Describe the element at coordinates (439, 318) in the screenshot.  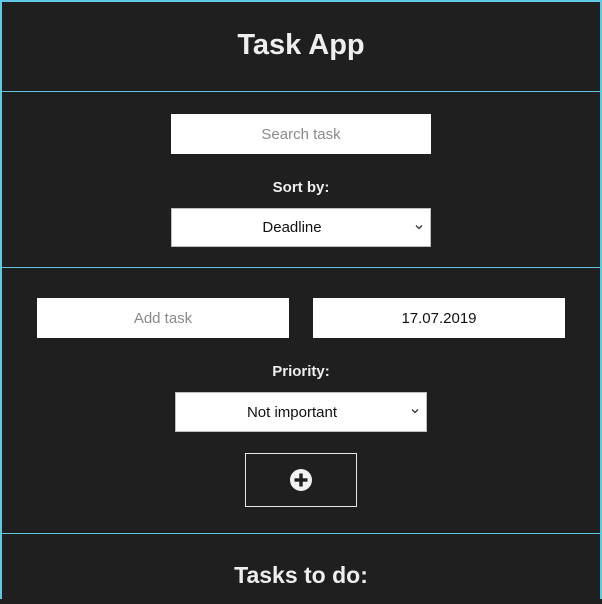
I see `deadline-date-input` at that location.